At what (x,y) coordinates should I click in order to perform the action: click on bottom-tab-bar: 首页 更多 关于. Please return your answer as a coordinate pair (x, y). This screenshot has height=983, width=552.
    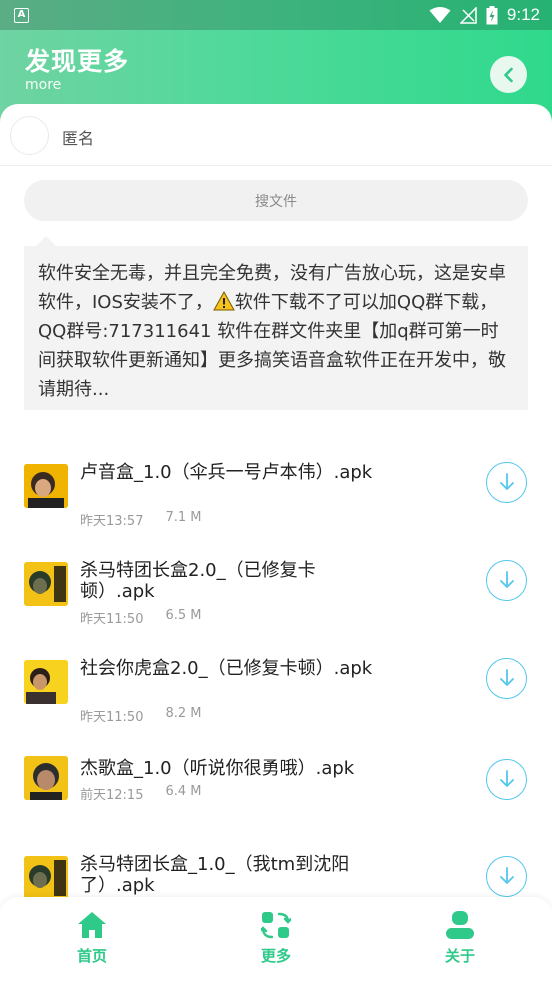
    Looking at the image, I should click on (276, 940).